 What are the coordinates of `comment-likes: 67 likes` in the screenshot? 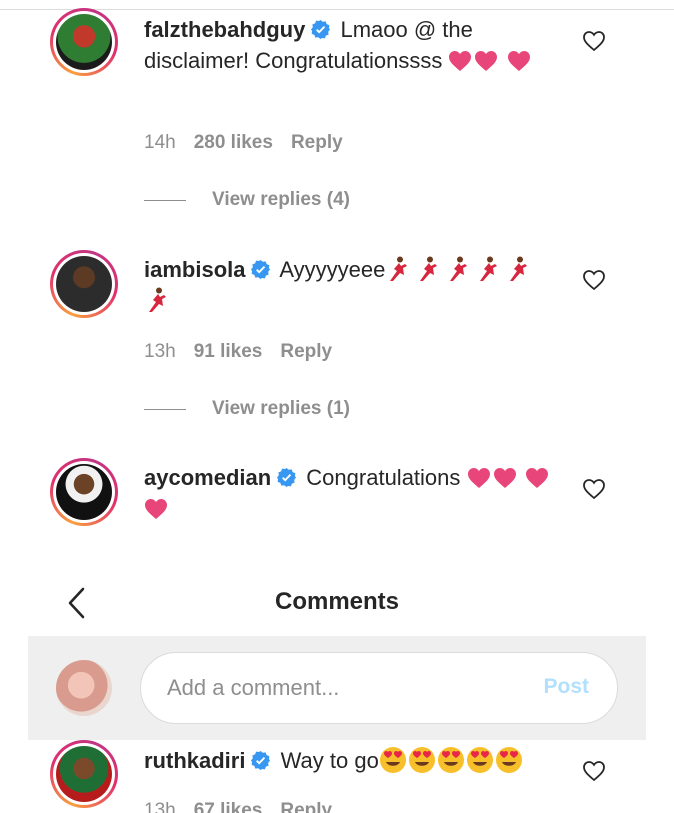 It's located at (228, 806).